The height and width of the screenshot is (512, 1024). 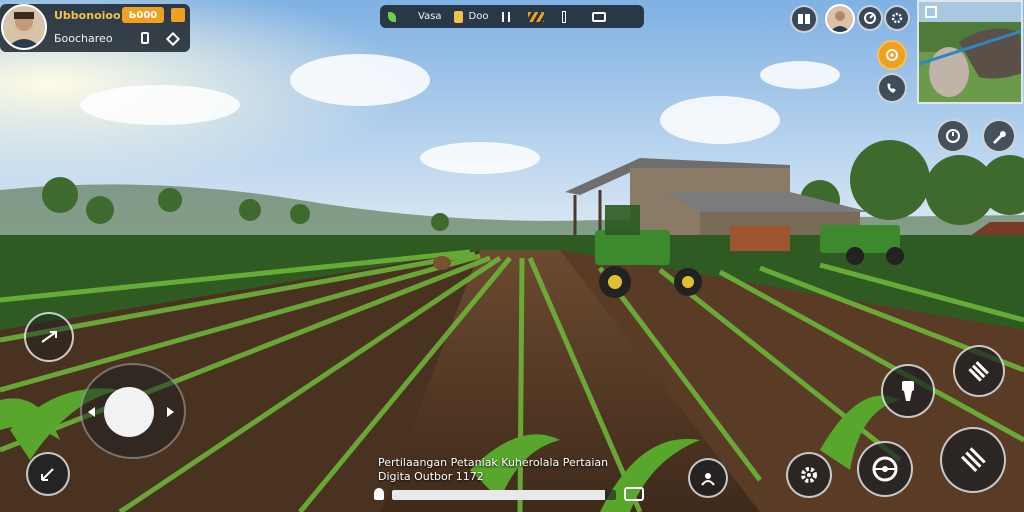 I want to click on camera-icon, so click(x=634, y=494).